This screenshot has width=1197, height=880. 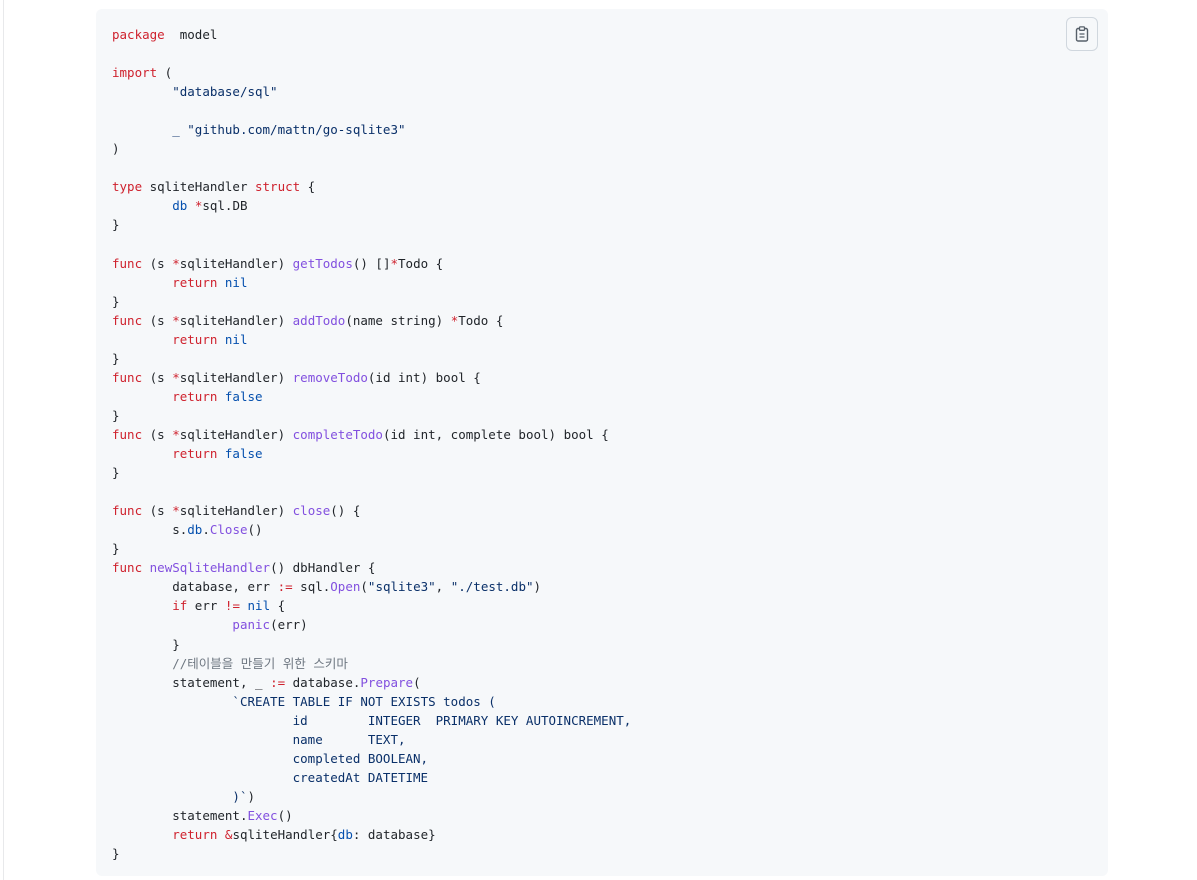 I want to click on code-string: )`, so click(x=180, y=796).